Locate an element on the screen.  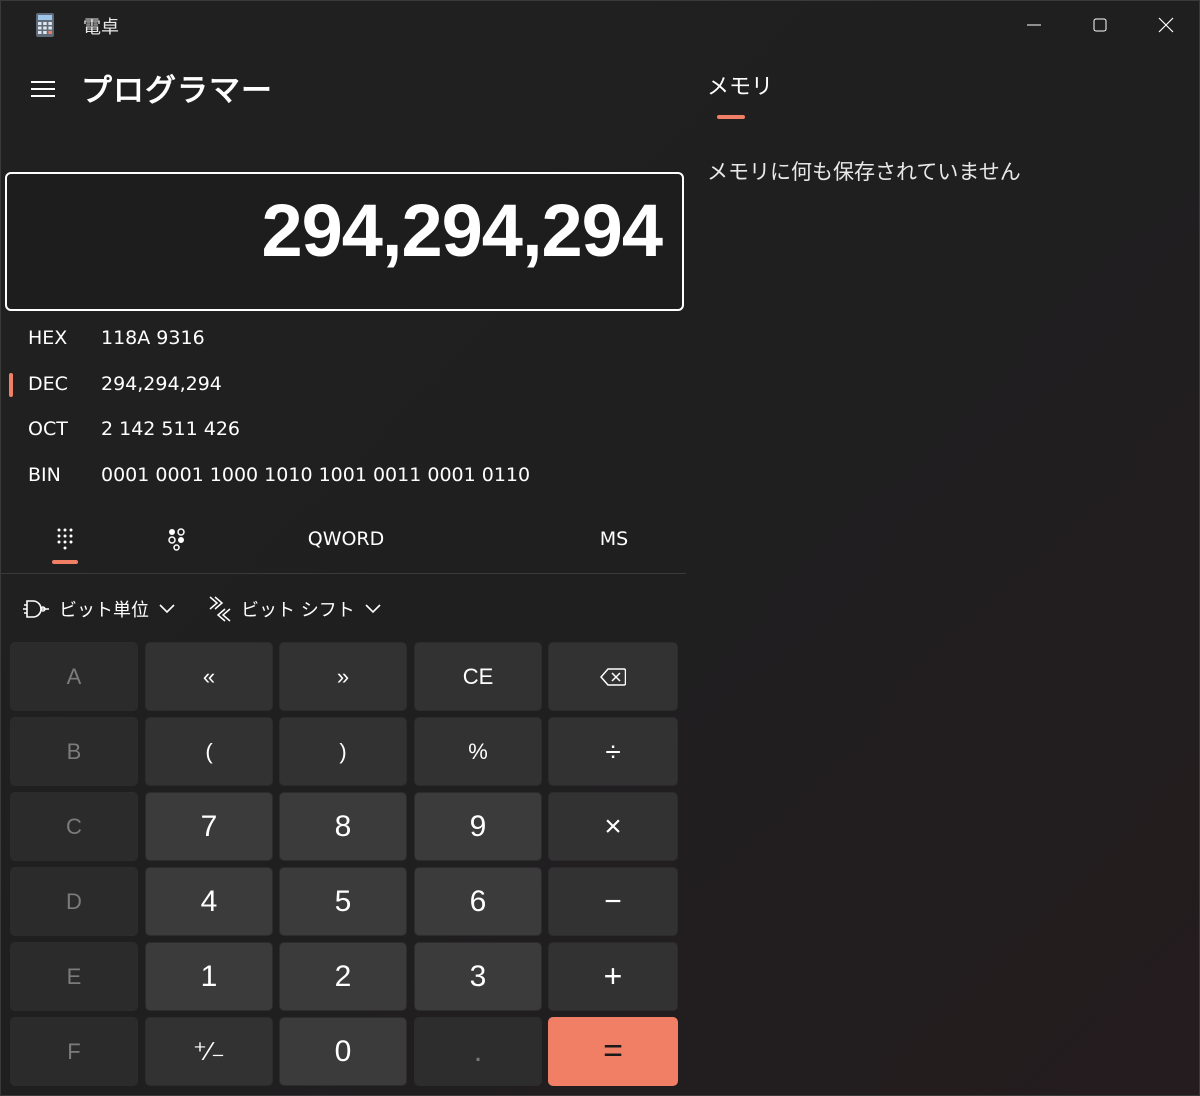
hex-key-f: F is located at coordinates (74, 1051).